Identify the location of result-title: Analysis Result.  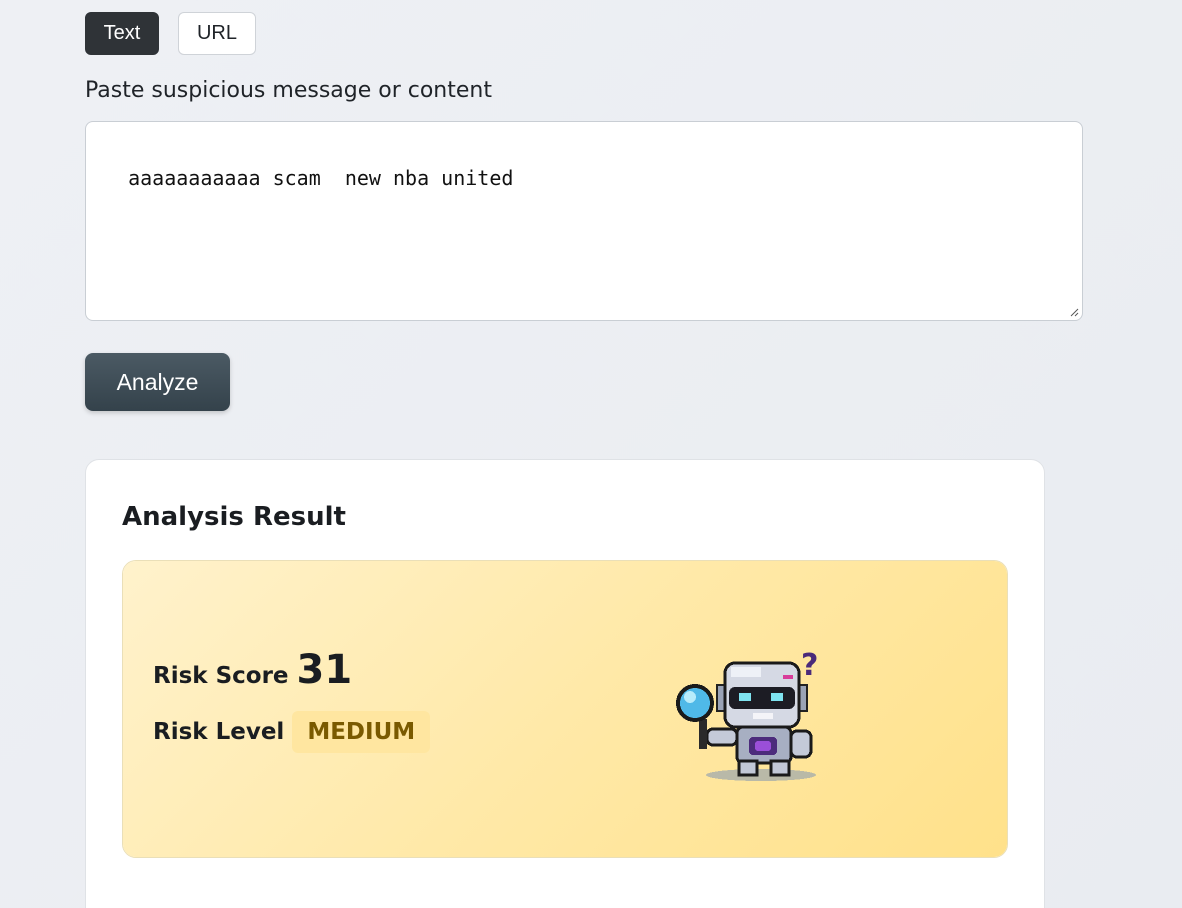
(234, 517).